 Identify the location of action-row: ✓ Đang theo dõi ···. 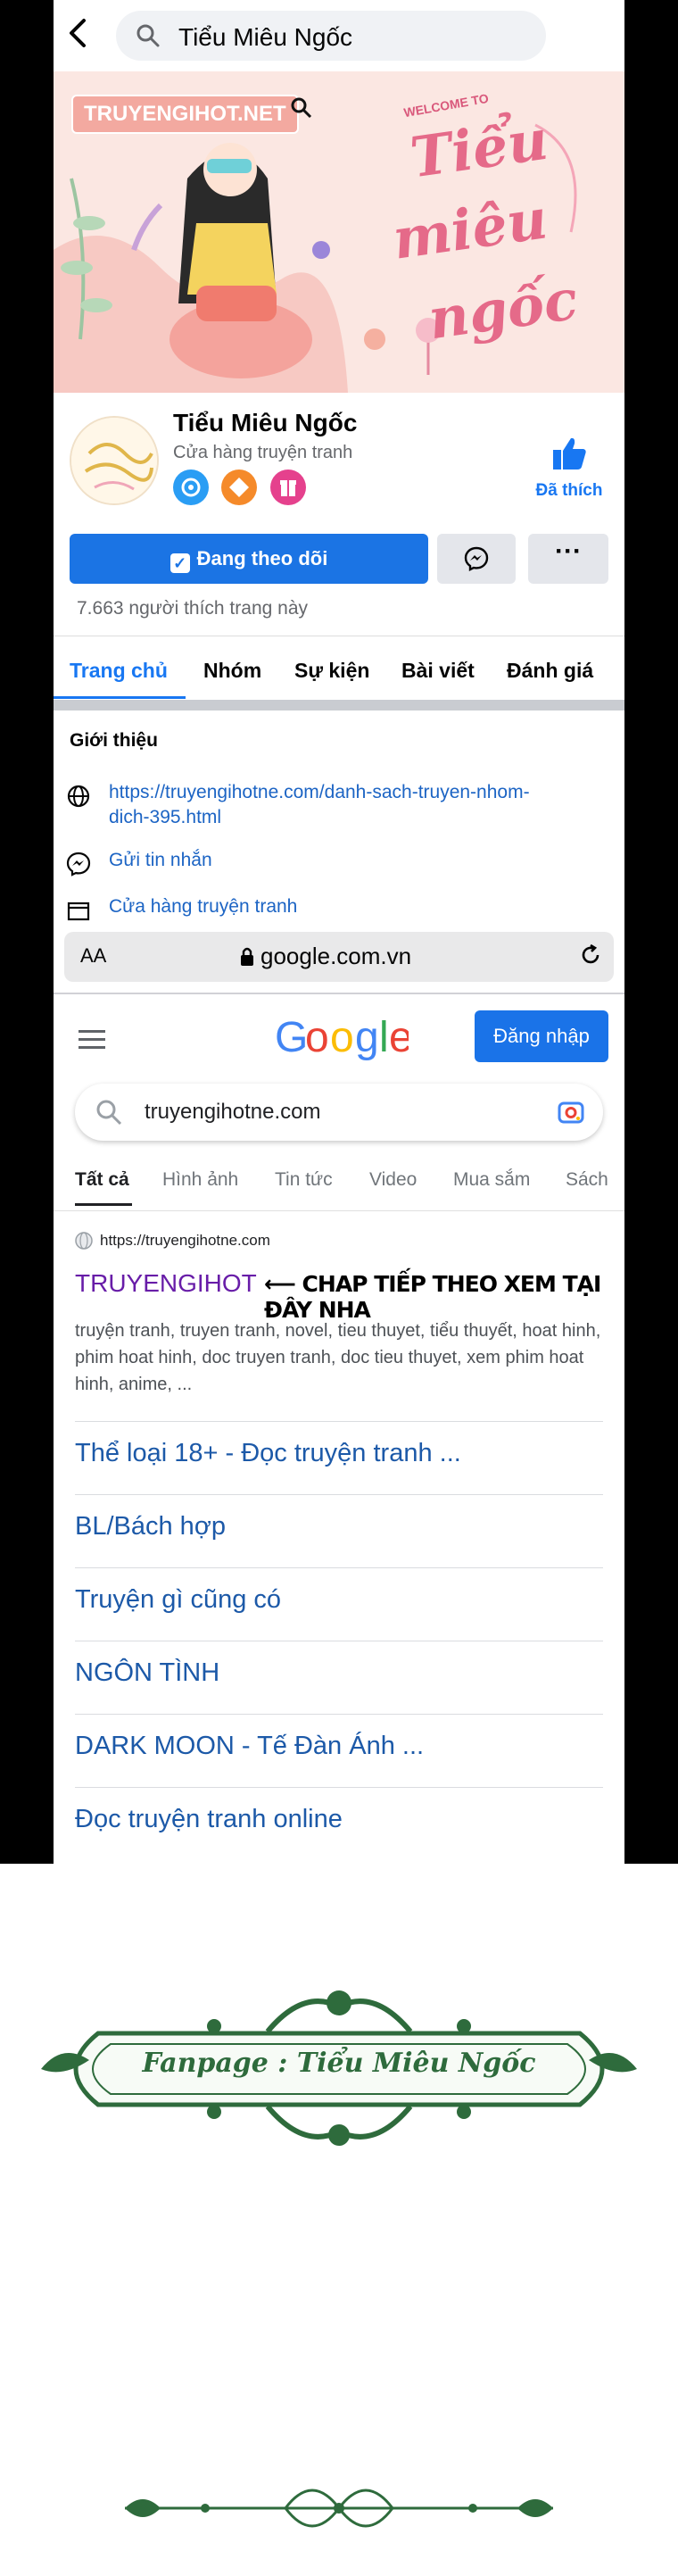
(339, 559).